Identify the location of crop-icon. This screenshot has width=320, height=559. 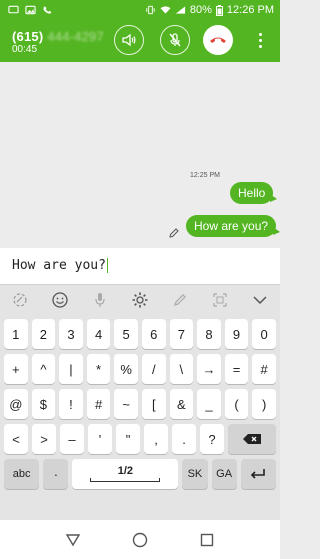
(220, 300).